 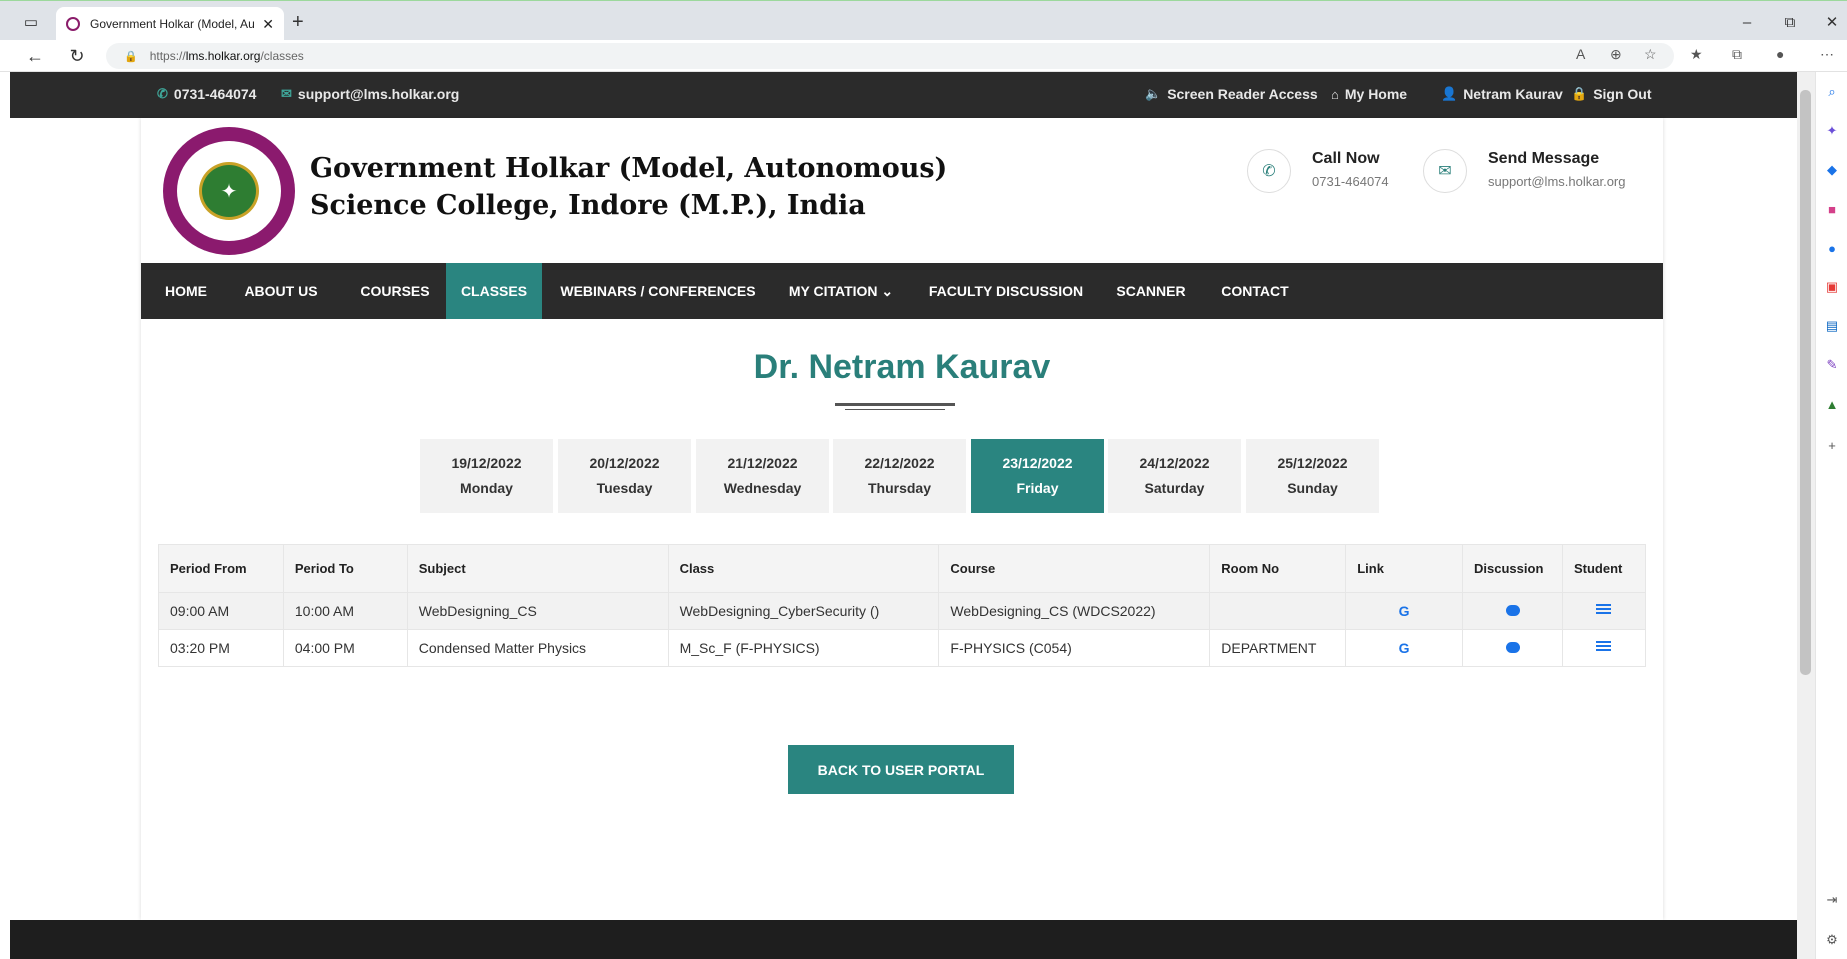 What do you see at coordinates (221, 611) in the screenshot?
I see `cell-period-from: 09:00 AM` at bounding box center [221, 611].